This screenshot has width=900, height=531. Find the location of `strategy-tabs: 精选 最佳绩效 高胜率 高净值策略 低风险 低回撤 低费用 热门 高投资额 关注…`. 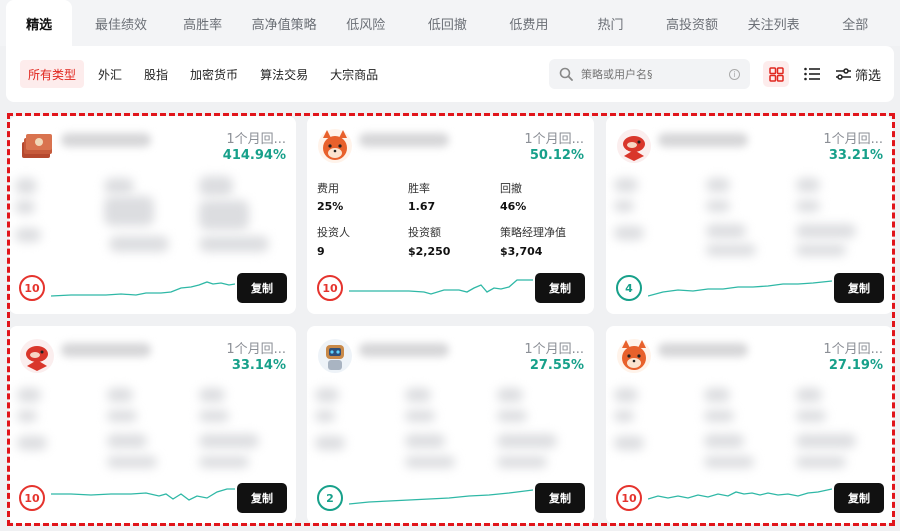

strategy-tabs: 精选 最佳绩效 高胜率 高净值策略 低风险 低回撤 低费用 热门 高投资额 关注… is located at coordinates (450, 23).